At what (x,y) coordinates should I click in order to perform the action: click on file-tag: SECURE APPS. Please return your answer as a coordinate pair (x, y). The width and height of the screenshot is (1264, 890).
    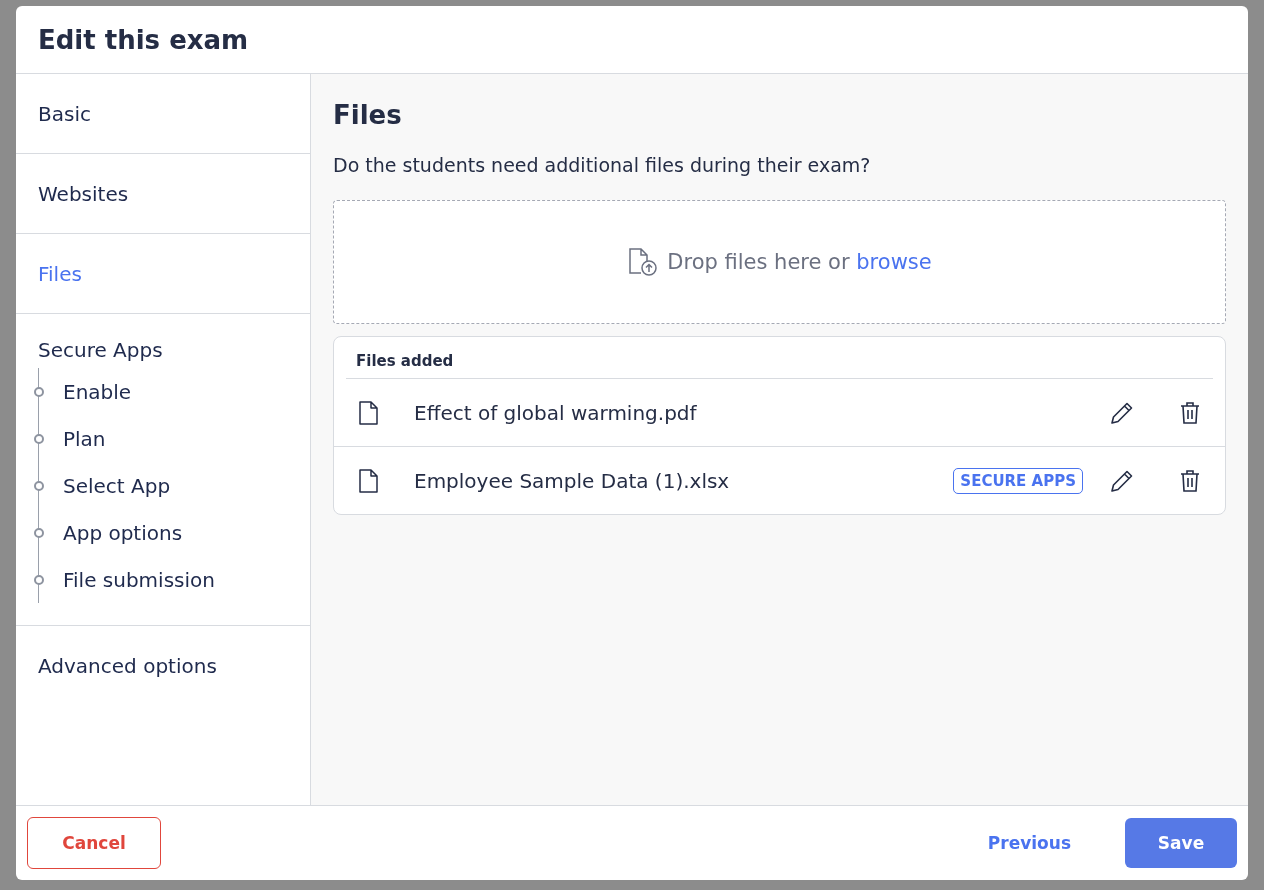
    Looking at the image, I should click on (1018, 480).